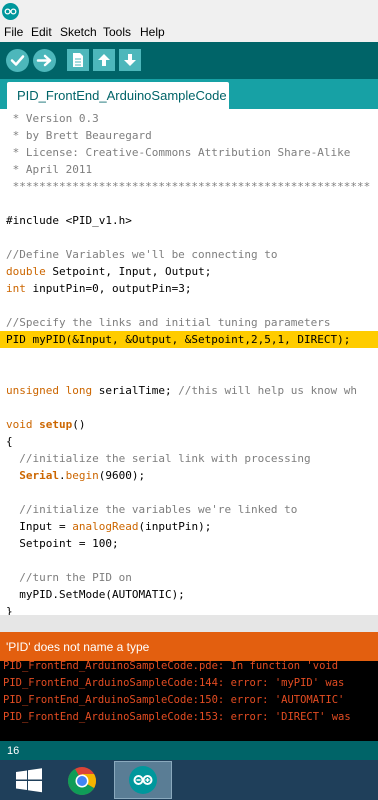 The image size is (378, 800). Describe the element at coordinates (135, 390) in the screenshot. I see `code-token: serialTime;` at that location.